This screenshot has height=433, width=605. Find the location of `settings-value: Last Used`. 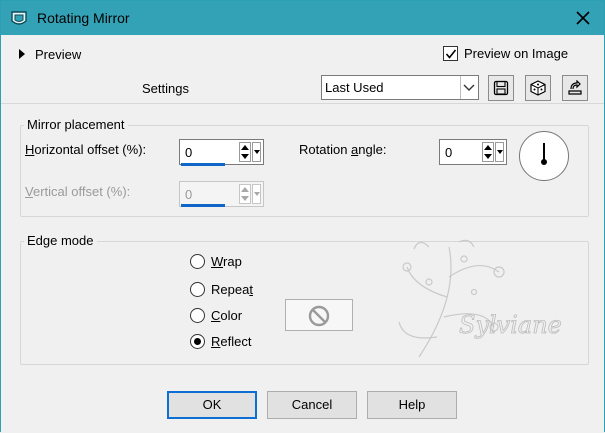

settings-value: Last Used is located at coordinates (354, 87).